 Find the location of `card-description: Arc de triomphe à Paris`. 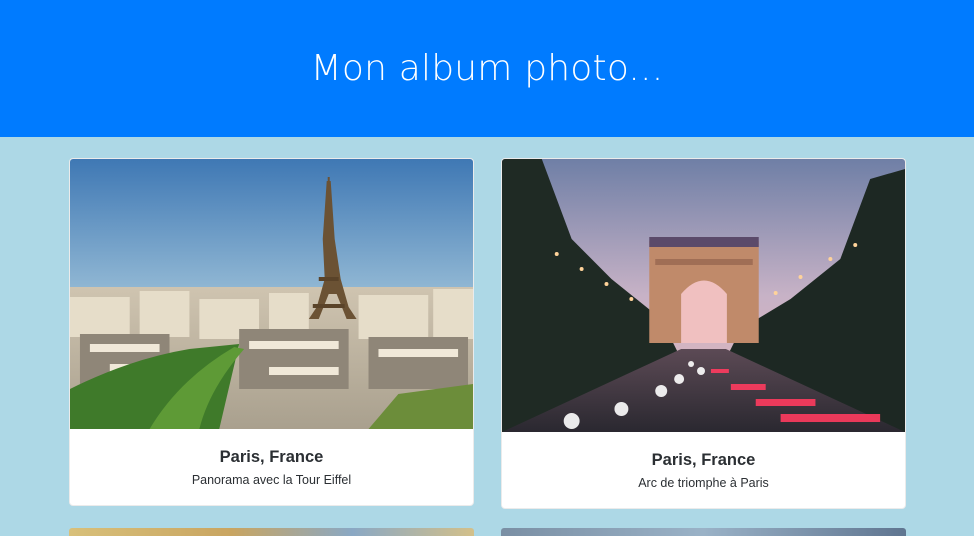

card-description: Arc de triomphe à Paris is located at coordinates (703, 483).